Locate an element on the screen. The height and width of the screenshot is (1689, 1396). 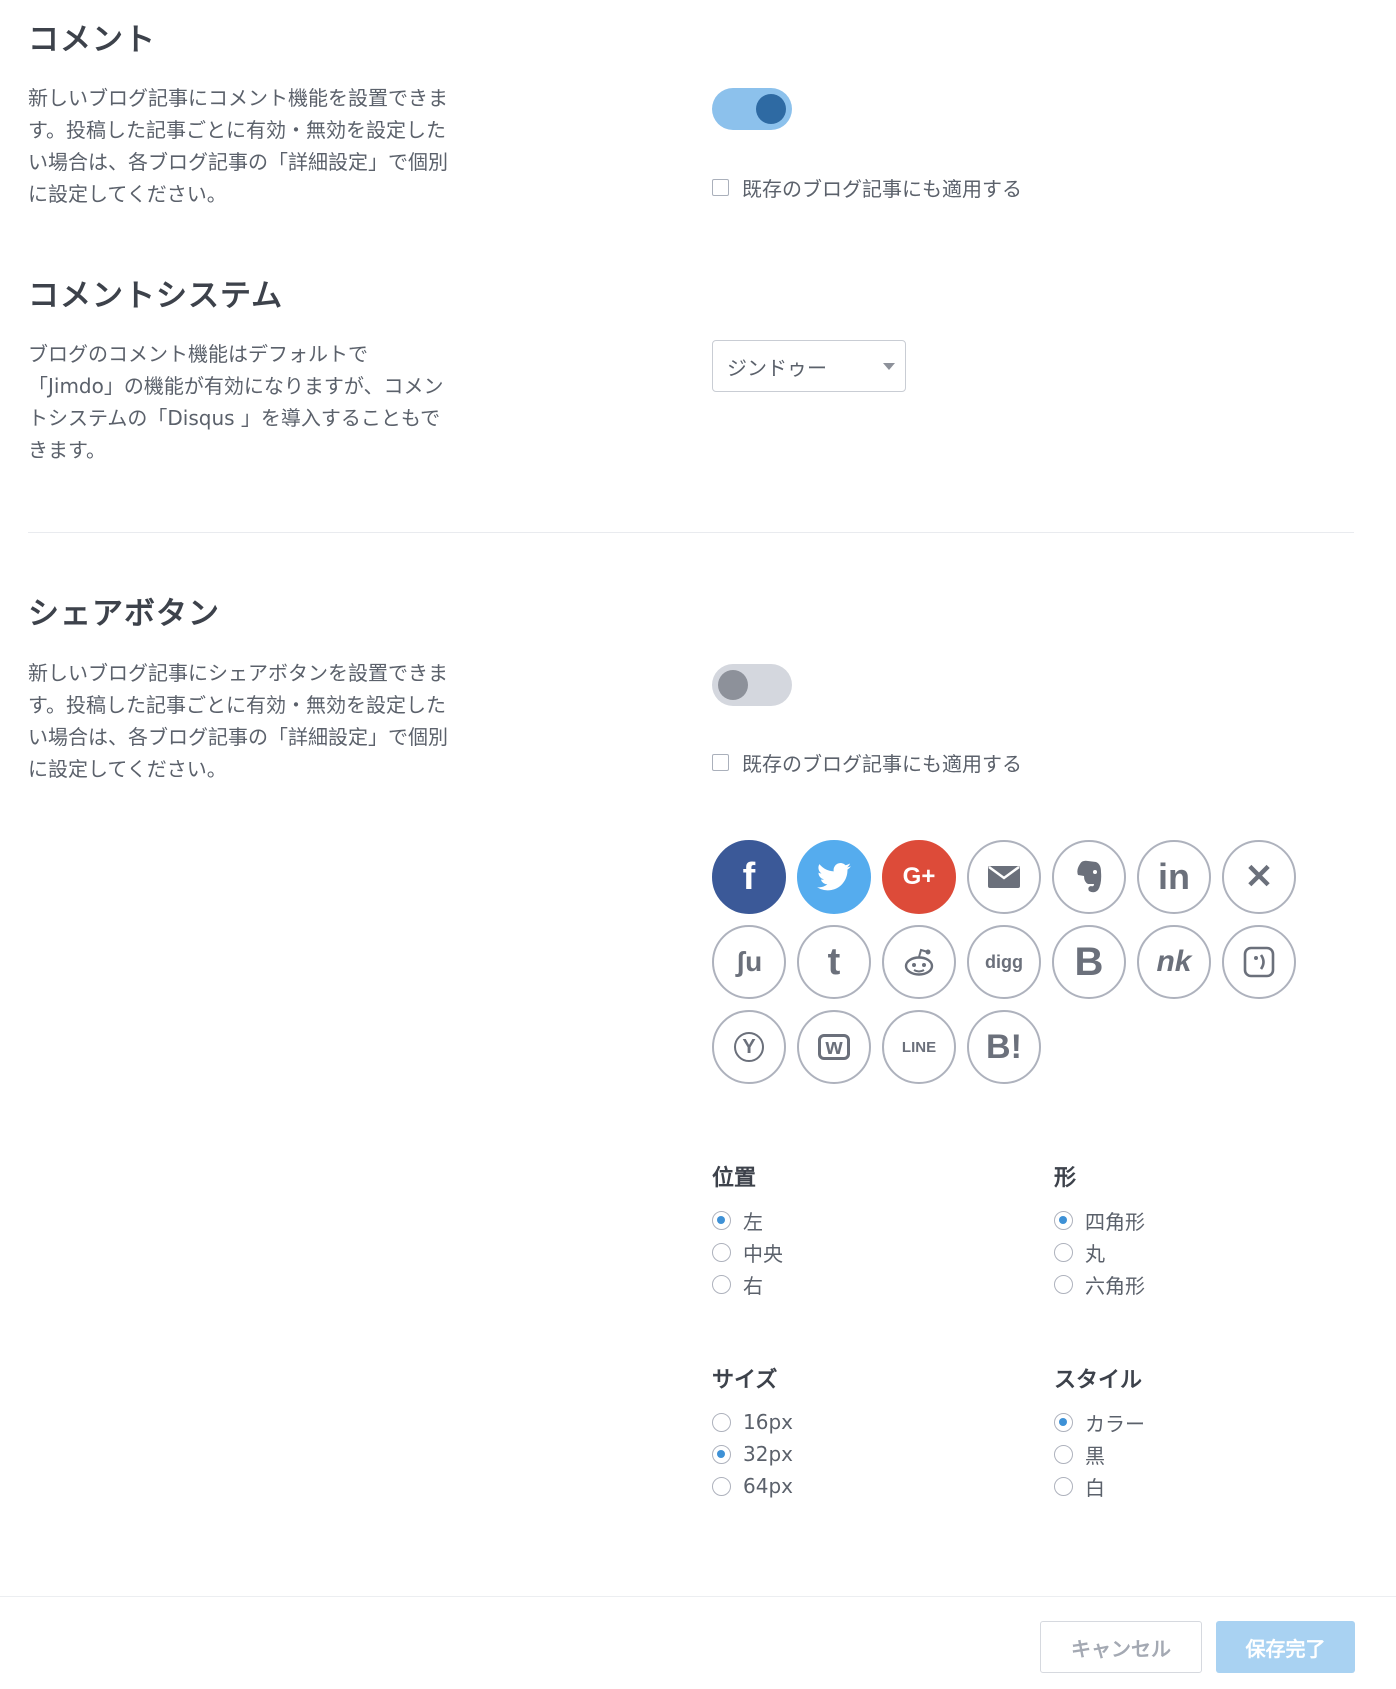
style-option-white: 白 is located at coordinates (1099, 1486).